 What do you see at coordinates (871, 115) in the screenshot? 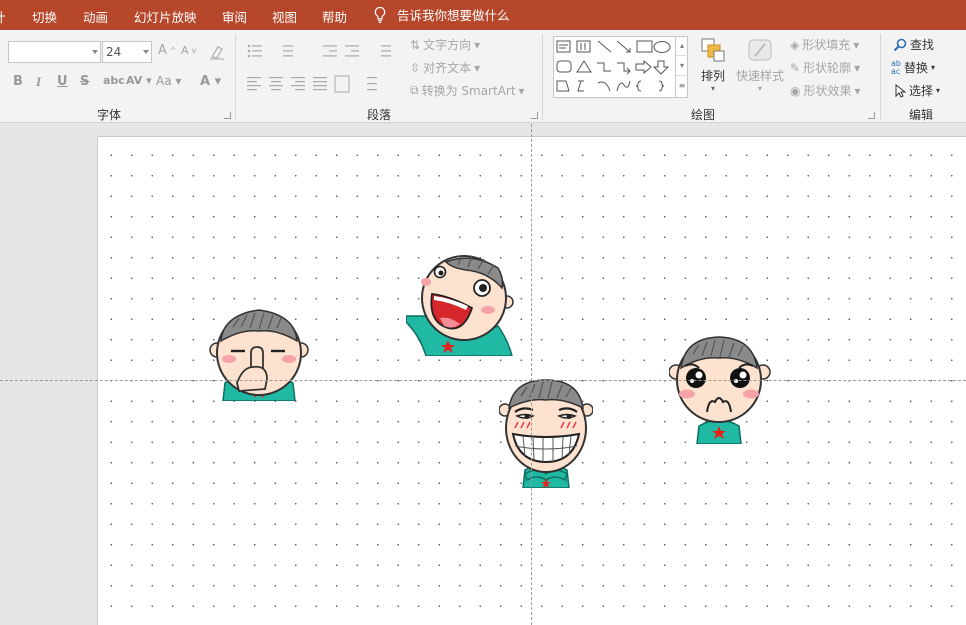
I see `drawing-dialog-launcher` at bounding box center [871, 115].